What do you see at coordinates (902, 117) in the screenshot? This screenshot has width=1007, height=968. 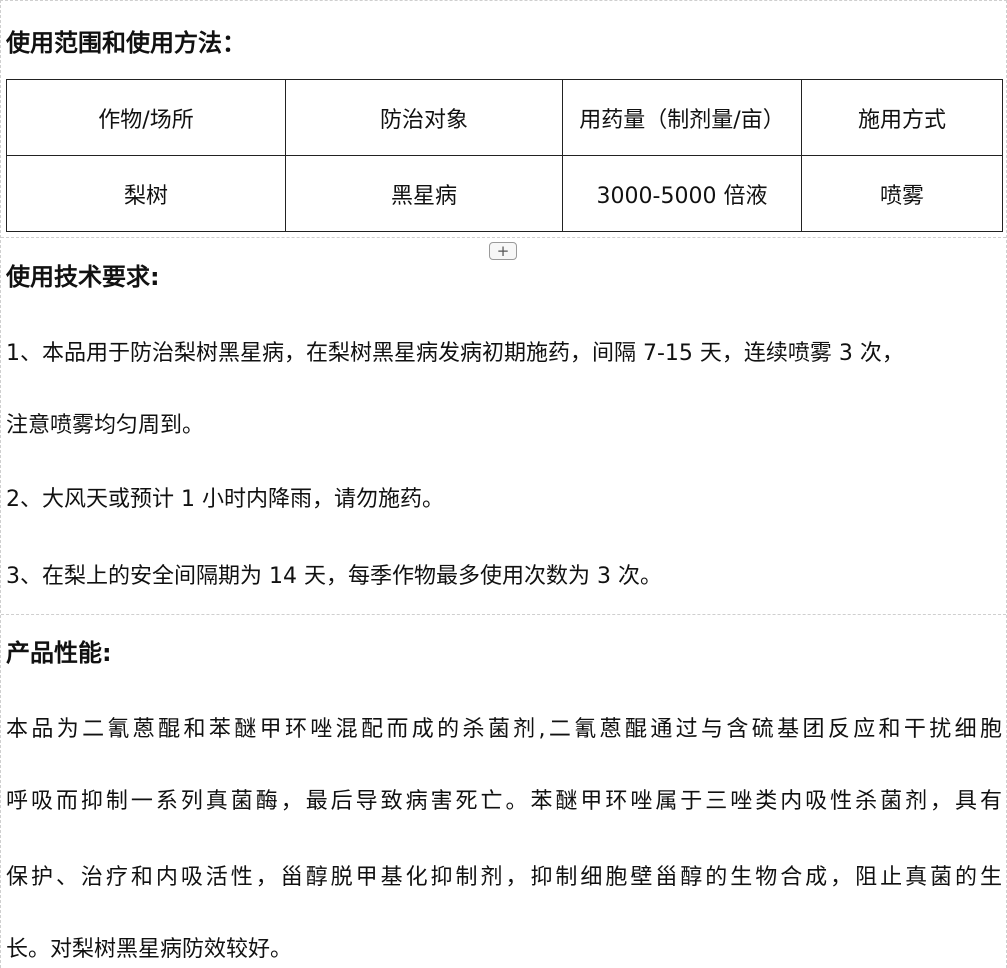 I see `table-header-cell-method: 施用方式` at bounding box center [902, 117].